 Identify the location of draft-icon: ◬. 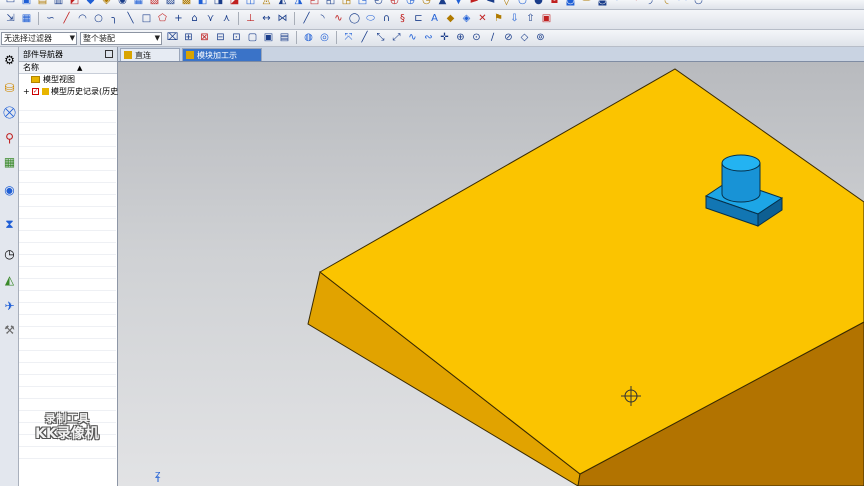
(266, 3).